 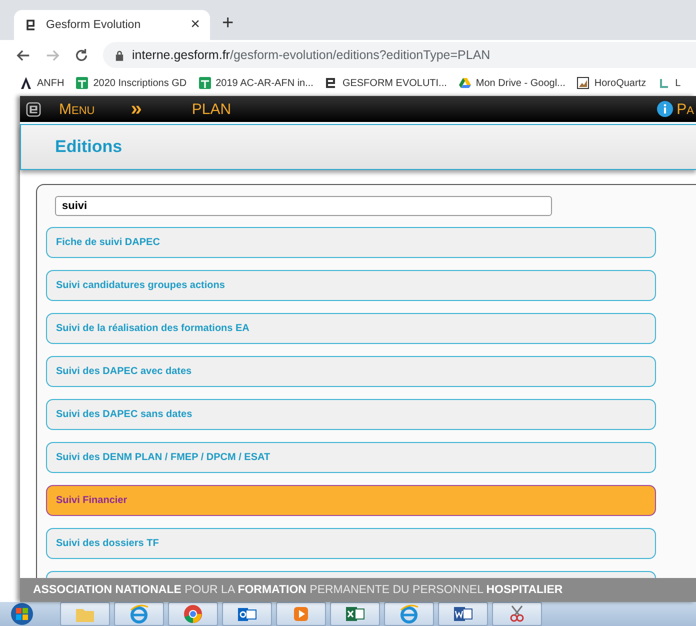 I want to click on triangle-logo-icon, so click(x=464, y=83).